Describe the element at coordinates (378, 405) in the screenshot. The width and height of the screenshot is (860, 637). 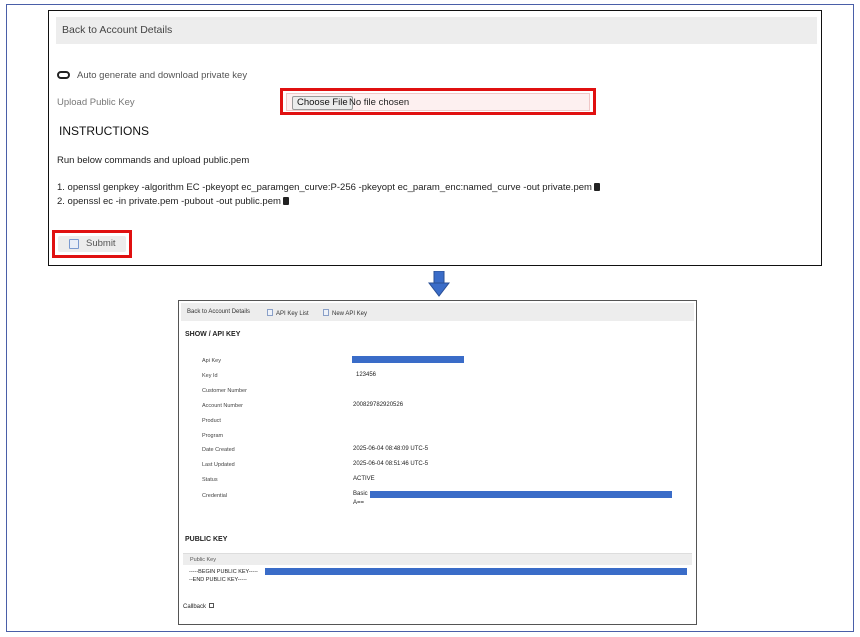
I see `account-number-value: 200829782920526` at that location.